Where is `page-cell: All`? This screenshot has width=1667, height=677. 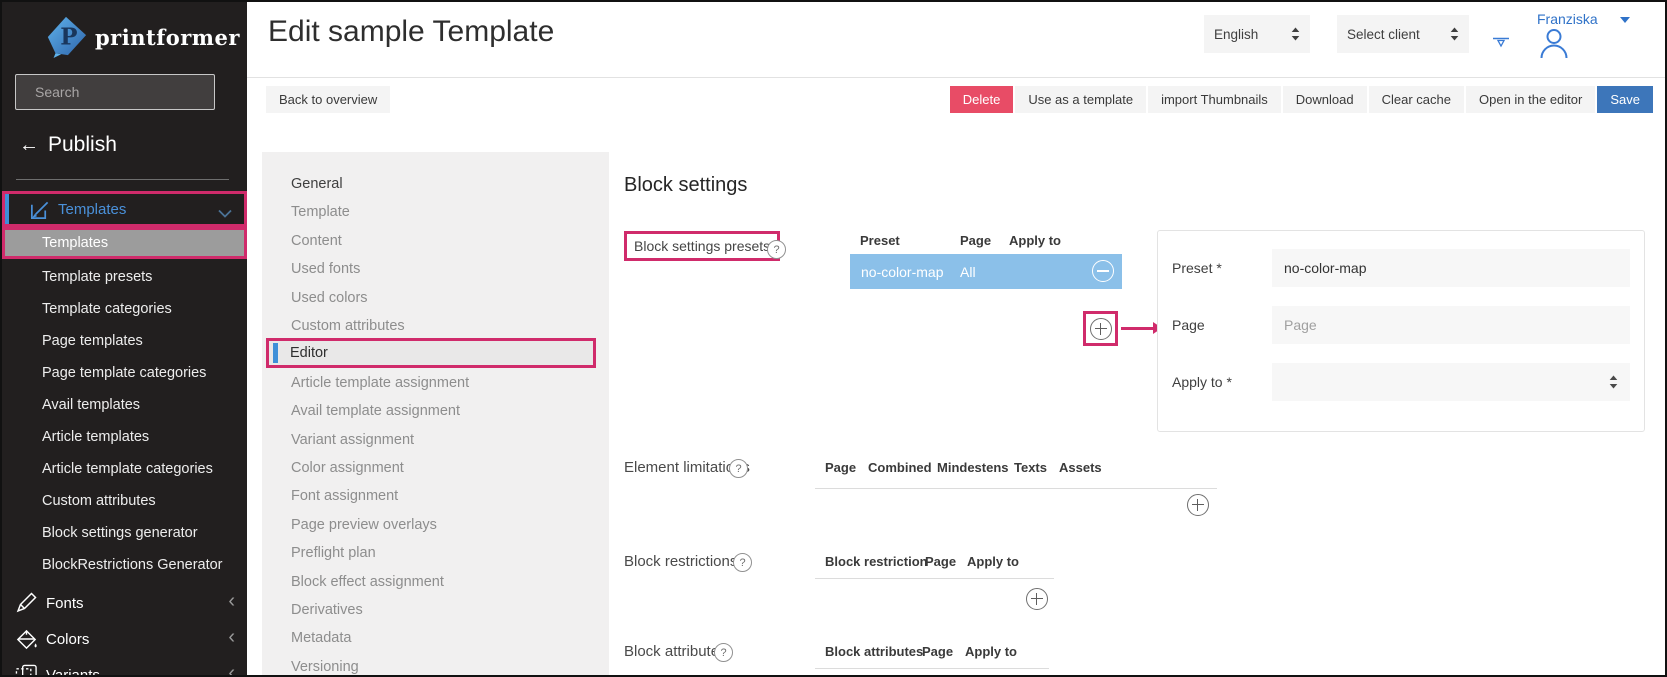
page-cell: All is located at coordinates (968, 271).